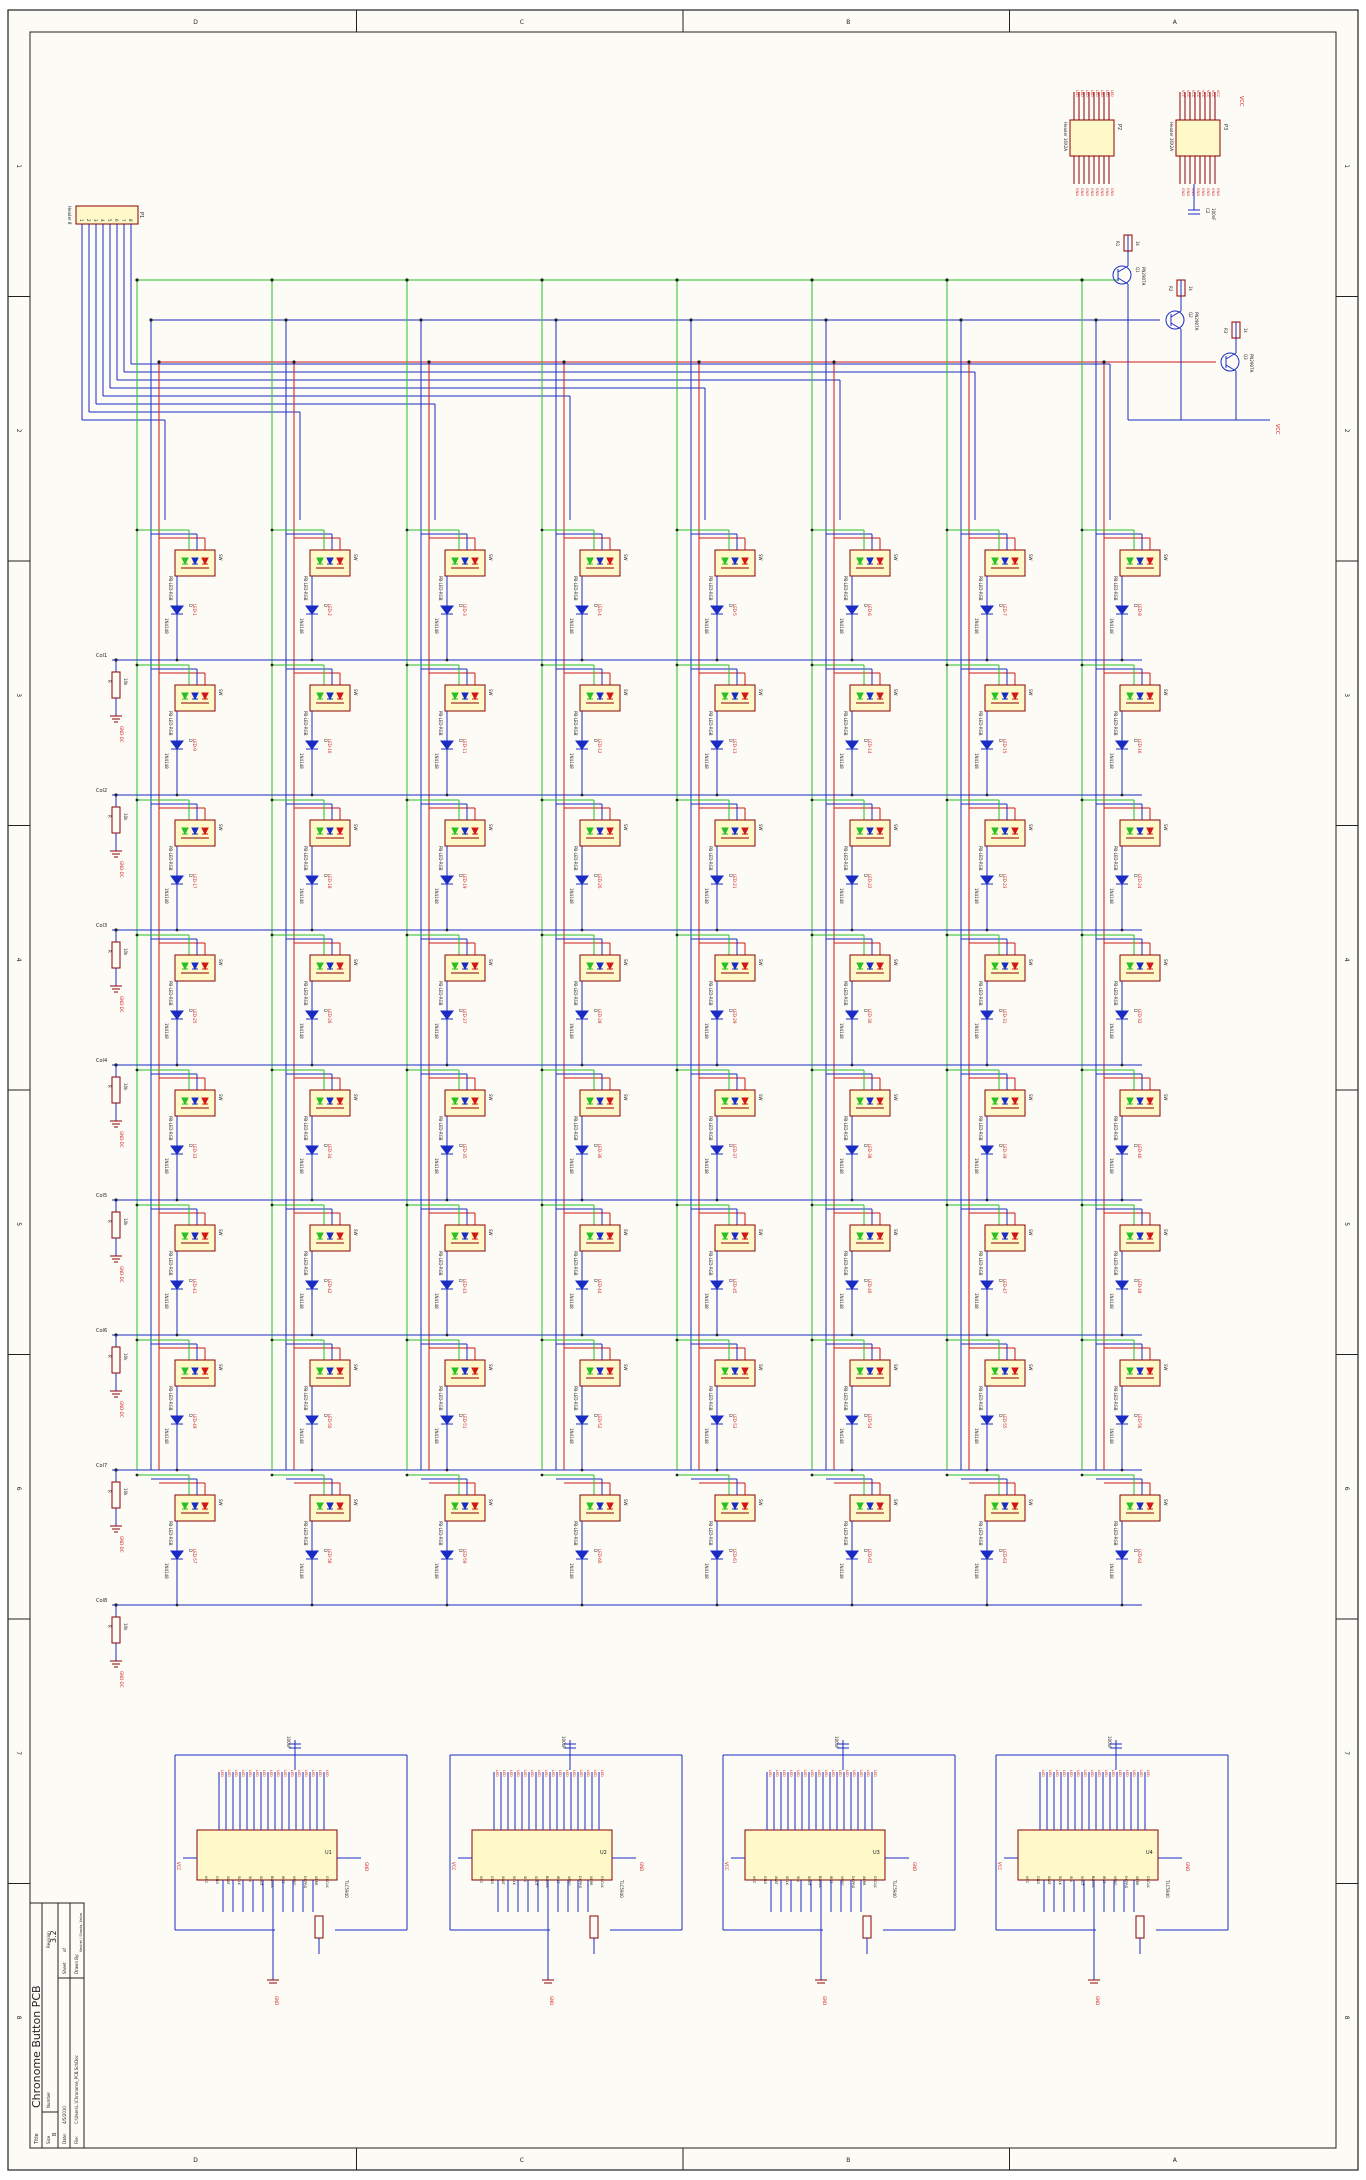 This screenshot has height=2180, width=1366. Describe the element at coordinates (64, 2138) in the screenshot. I see `date-label: Date:` at that location.